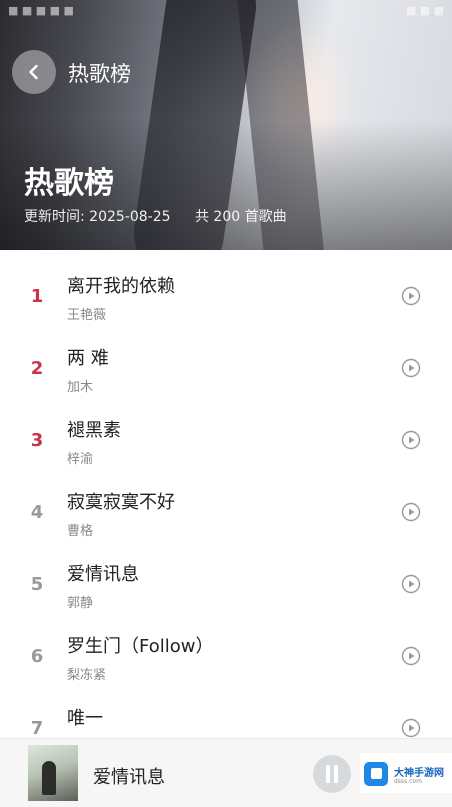 Image resolution: width=452 pixels, height=807 pixels. Describe the element at coordinates (69, 183) in the screenshot. I see `page-title: 热歌榜` at that location.